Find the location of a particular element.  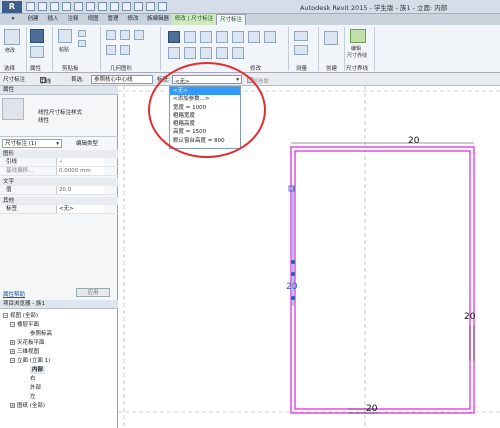

tab-modify: 修改 is located at coordinates (133, 19).